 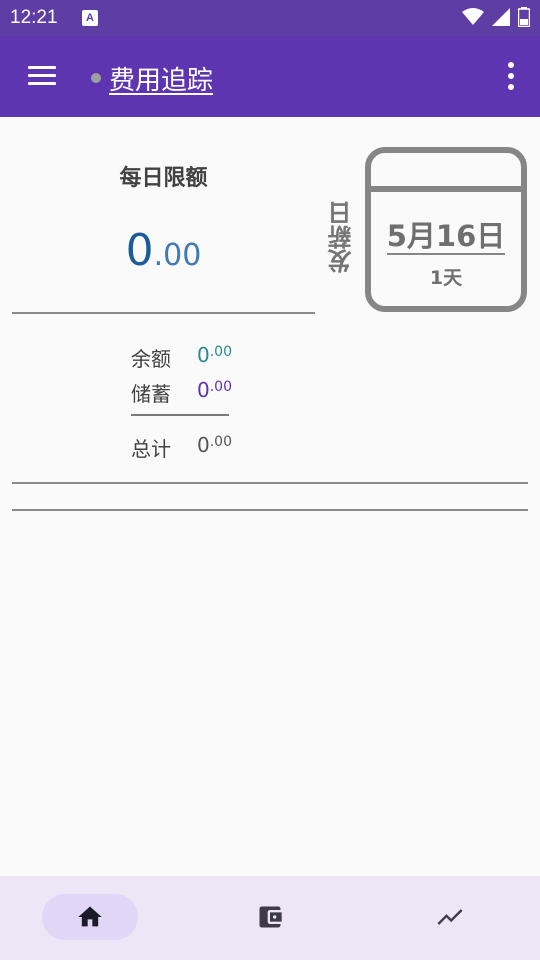 I want to click on signal-icon, so click(x=501, y=17).